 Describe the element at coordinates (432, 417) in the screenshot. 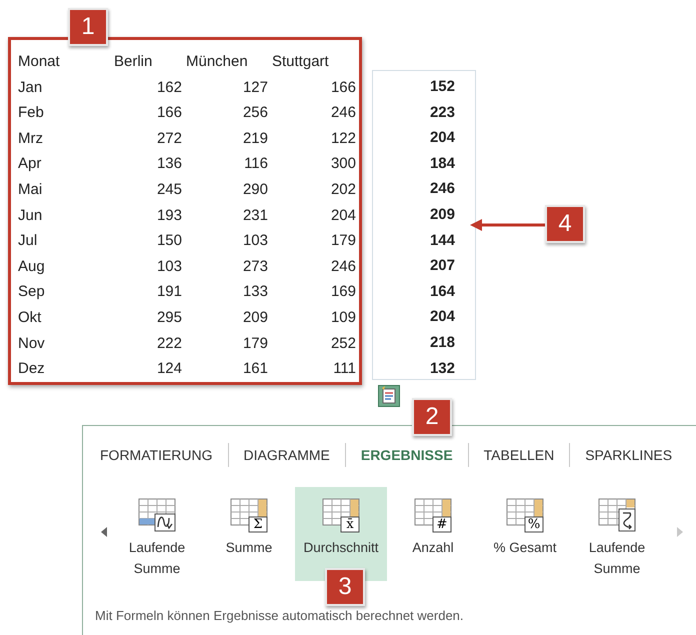

I see `callout-number: 2` at that location.